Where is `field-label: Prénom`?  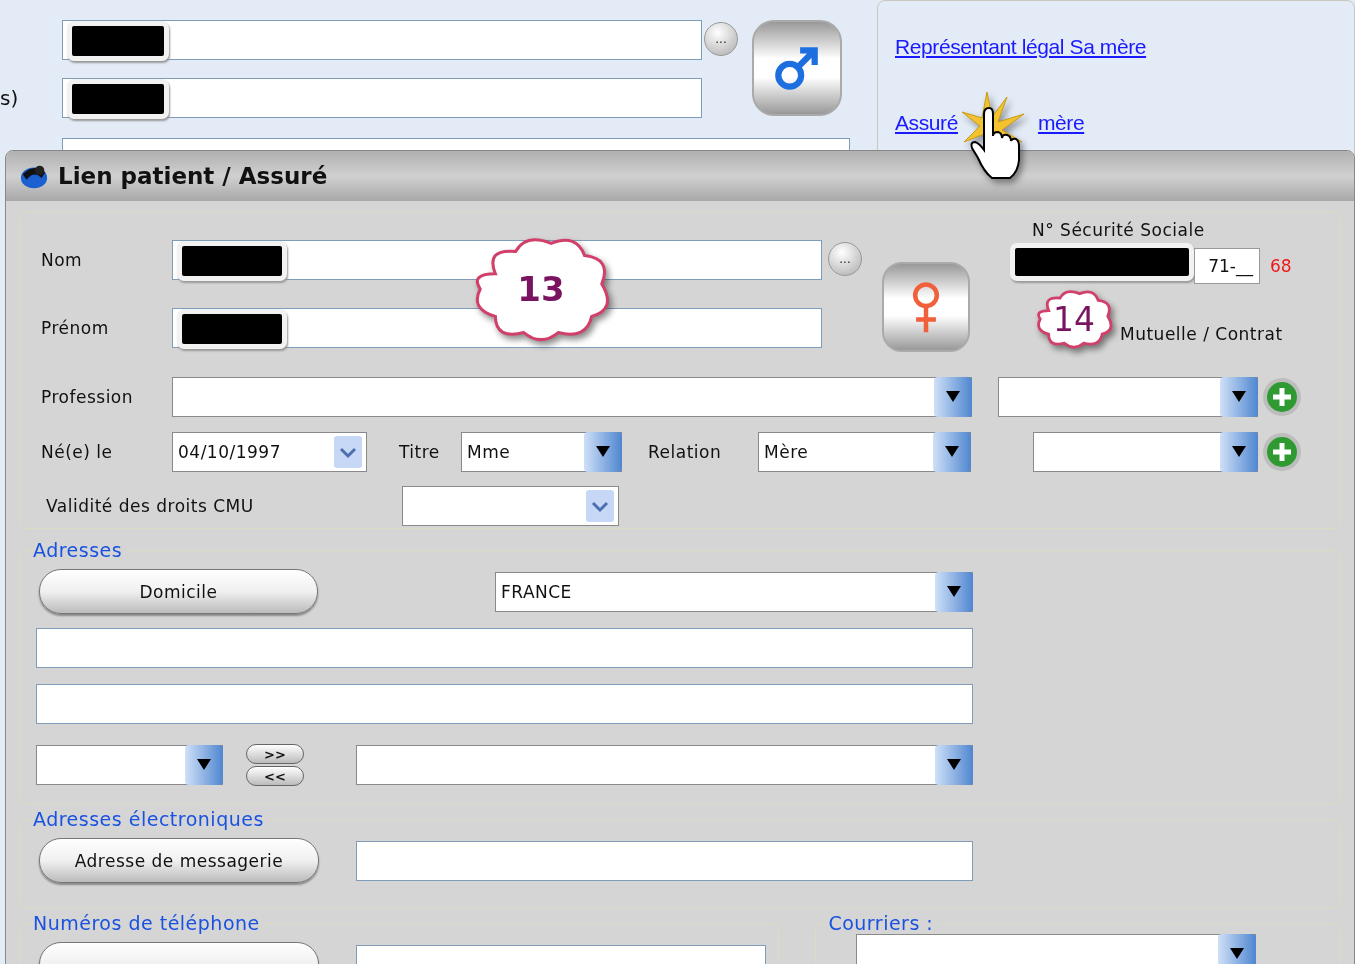
field-label: Prénom is located at coordinates (75, 328).